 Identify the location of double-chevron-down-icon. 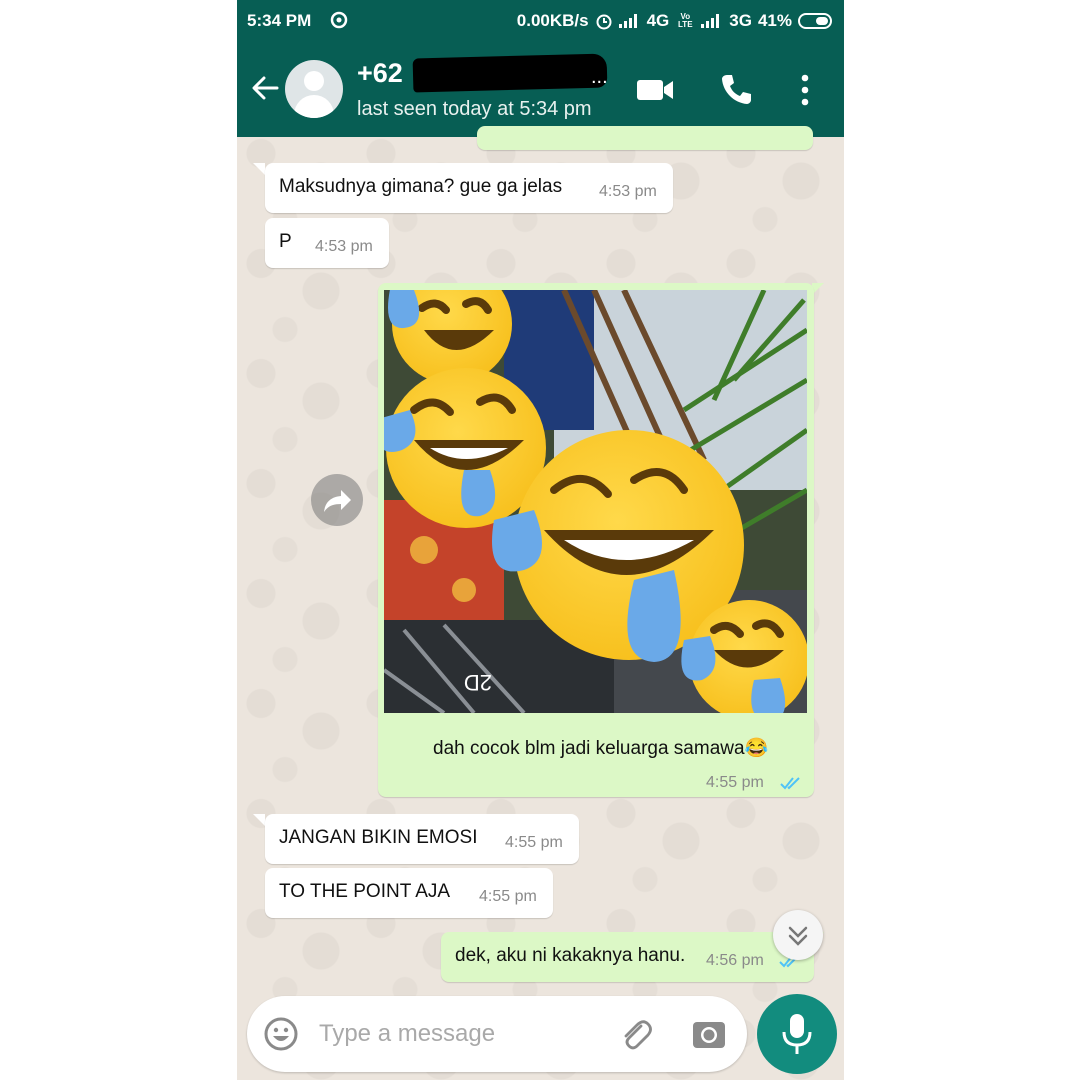
(798, 936).